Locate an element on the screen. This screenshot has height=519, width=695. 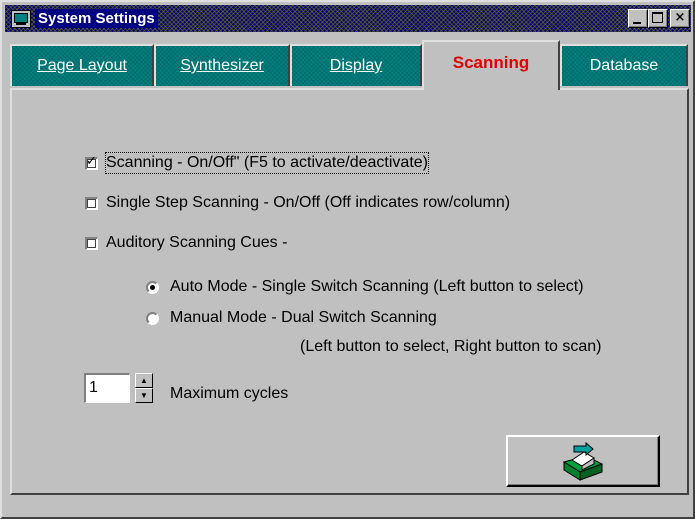
maximum-cycles-label: Maximum cycles is located at coordinates (229, 393).